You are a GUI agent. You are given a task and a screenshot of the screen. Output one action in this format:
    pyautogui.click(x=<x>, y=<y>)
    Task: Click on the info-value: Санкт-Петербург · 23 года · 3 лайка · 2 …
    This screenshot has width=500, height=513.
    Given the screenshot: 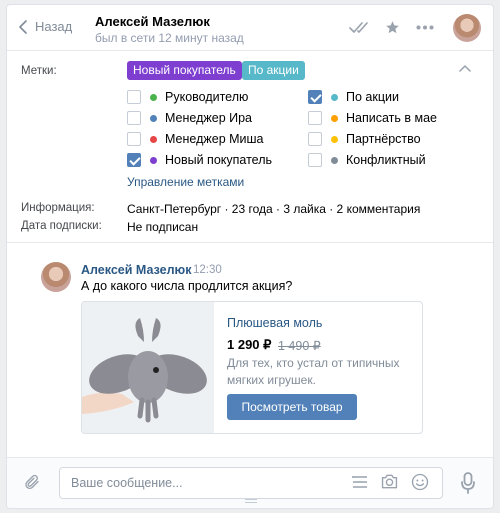 What is the action you would take?
    pyautogui.click(x=274, y=209)
    